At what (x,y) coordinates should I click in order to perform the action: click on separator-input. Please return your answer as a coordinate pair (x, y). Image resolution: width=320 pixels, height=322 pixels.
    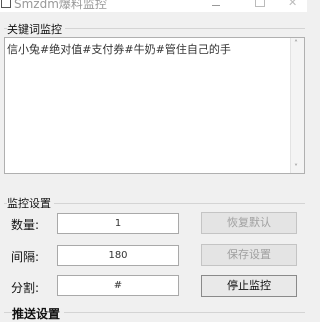
    Looking at the image, I should click on (118, 285).